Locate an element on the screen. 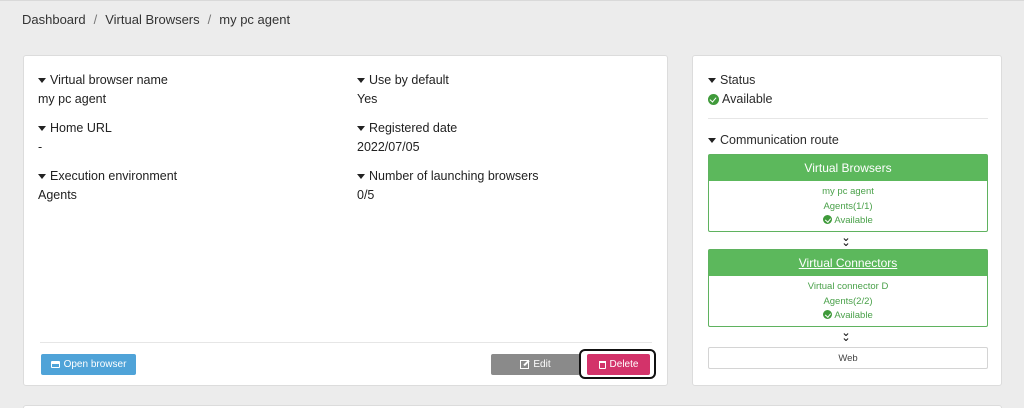 This screenshot has height=408, width=1024. route-line-name: my pc agent is located at coordinates (848, 191).